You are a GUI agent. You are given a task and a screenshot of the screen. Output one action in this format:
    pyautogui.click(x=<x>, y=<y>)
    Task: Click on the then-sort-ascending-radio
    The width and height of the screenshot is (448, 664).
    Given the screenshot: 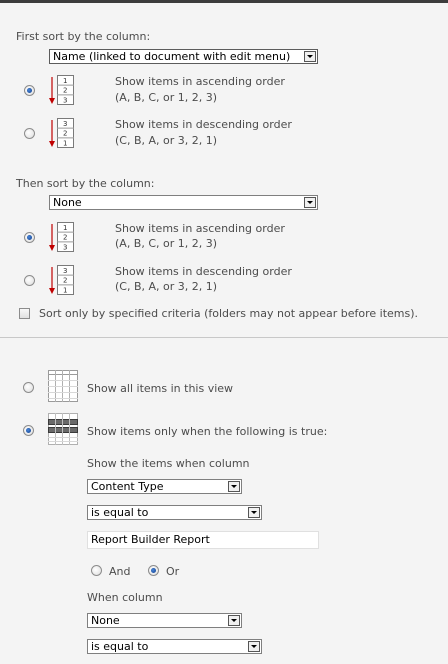 What is the action you would take?
    pyautogui.click(x=29, y=237)
    